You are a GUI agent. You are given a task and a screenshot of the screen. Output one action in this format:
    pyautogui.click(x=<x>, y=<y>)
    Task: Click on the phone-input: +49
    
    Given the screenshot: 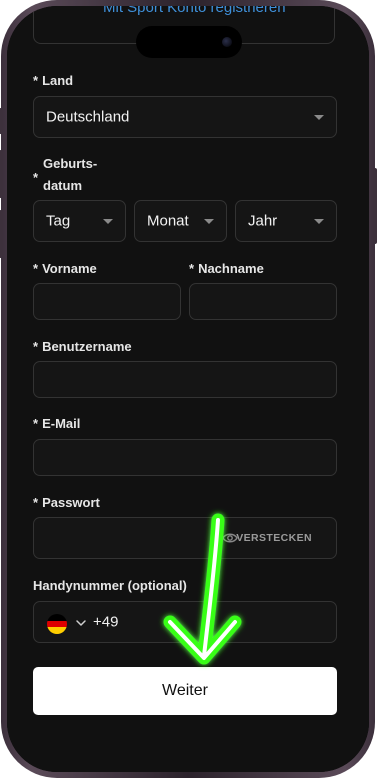 What is the action you would take?
    pyautogui.click(x=185, y=622)
    